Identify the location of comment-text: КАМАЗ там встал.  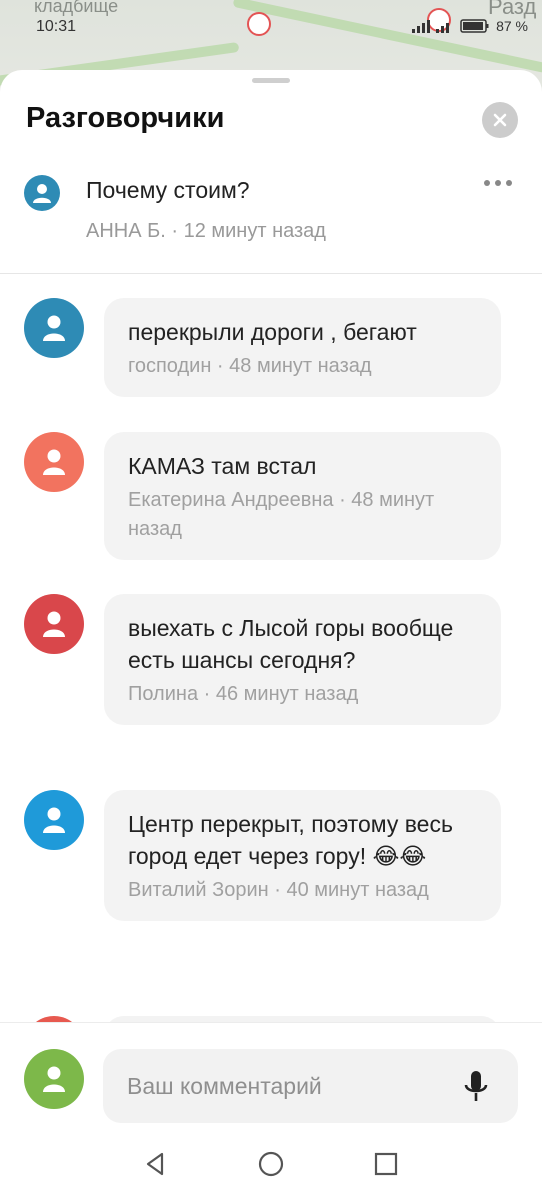
(222, 466).